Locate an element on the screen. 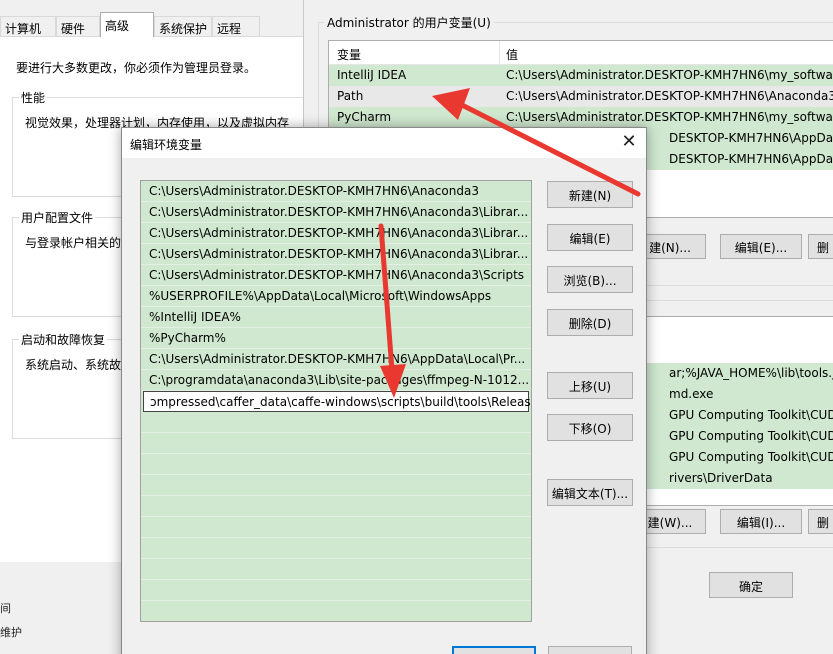 The height and width of the screenshot is (654, 833). bottom-line-1: 间 is located at coordinates (11, 608).